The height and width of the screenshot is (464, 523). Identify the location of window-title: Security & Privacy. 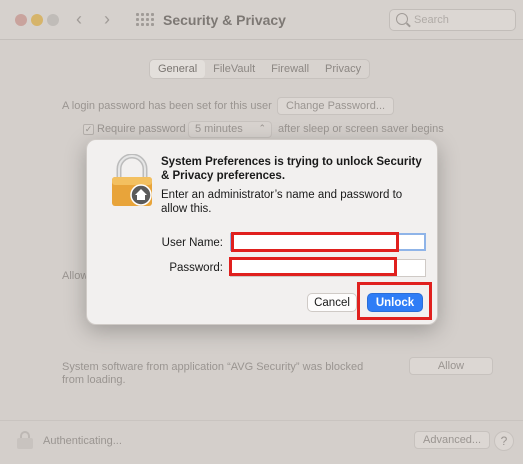
(224, 20).